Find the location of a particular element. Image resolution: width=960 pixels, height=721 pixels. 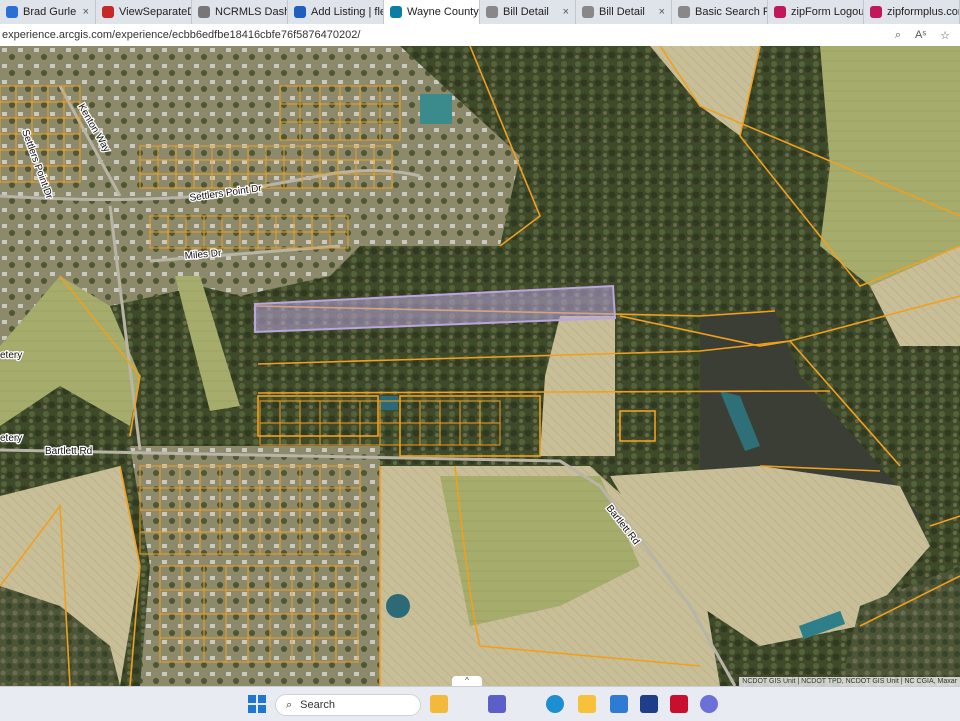

label-cemetery-1: etery is located at coordinates (11, 355).